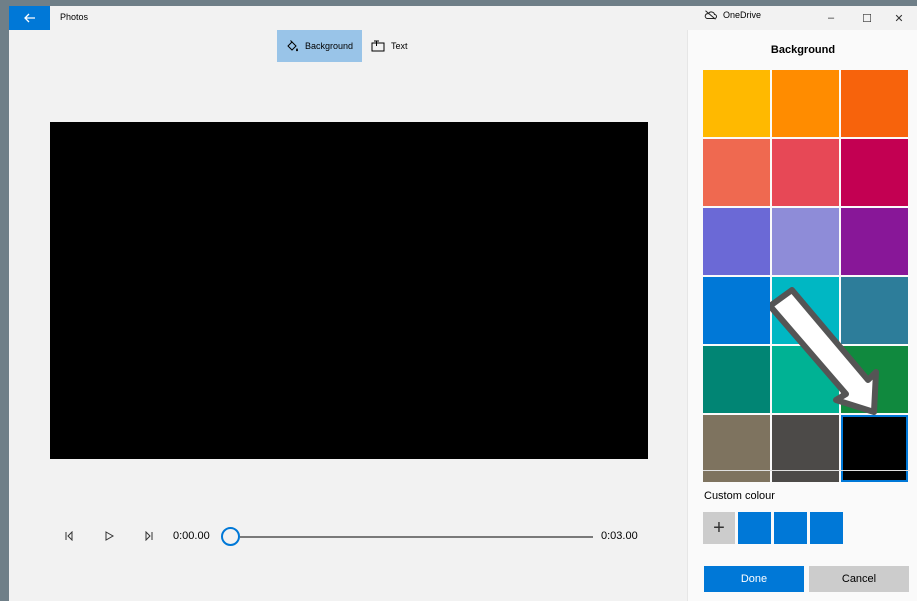 Image resolution: width=917 pixels, height=601 pixels. Describe the element at coordinates (416, 537) in the screenshot. I see `scrubber-track` at that location.